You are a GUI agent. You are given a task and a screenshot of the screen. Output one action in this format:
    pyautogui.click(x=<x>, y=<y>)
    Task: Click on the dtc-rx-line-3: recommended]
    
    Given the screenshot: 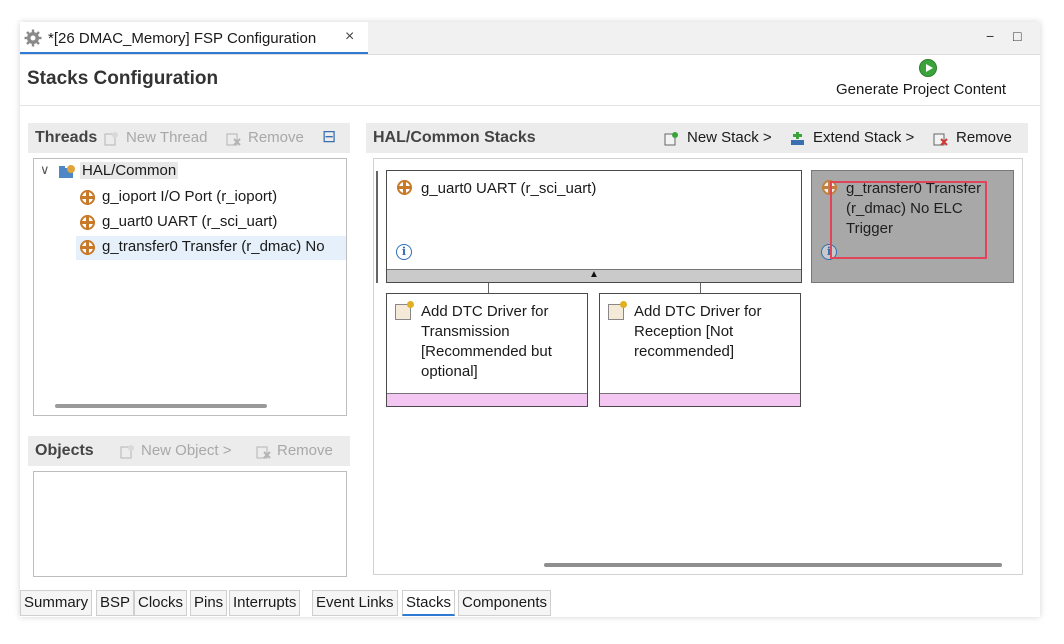 What is the action you would take?
    pyautogui.click(x=684, y=351)
    